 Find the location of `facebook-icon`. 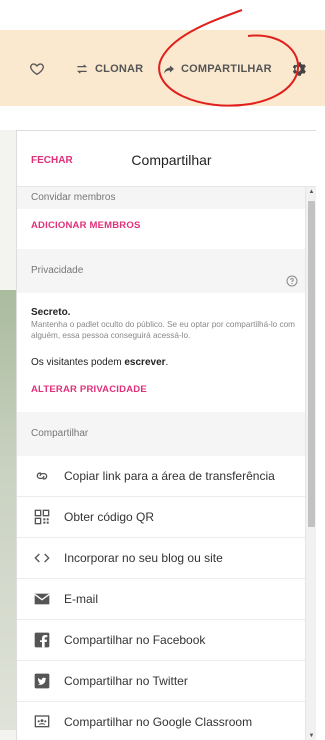

facebook-icon is located at coordinates (42, 640).